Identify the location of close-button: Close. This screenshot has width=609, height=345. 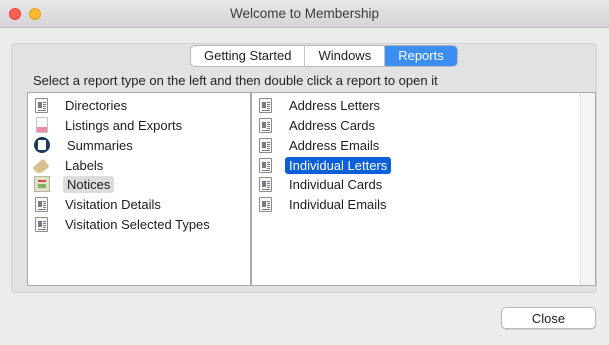
(548, 318).